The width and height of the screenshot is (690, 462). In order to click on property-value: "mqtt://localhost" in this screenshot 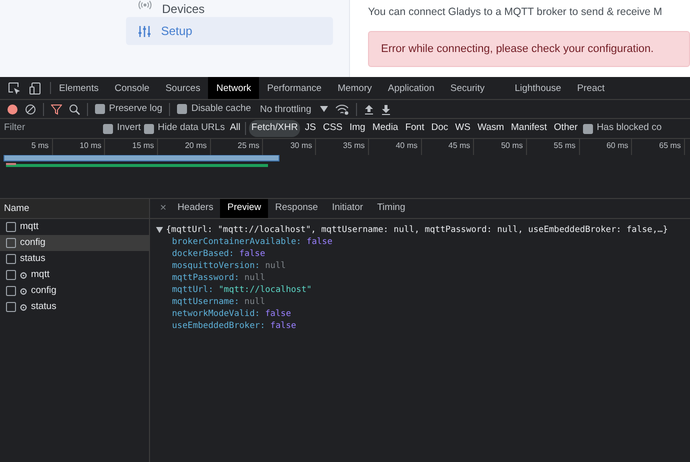, I will do `click(265, 290)`.